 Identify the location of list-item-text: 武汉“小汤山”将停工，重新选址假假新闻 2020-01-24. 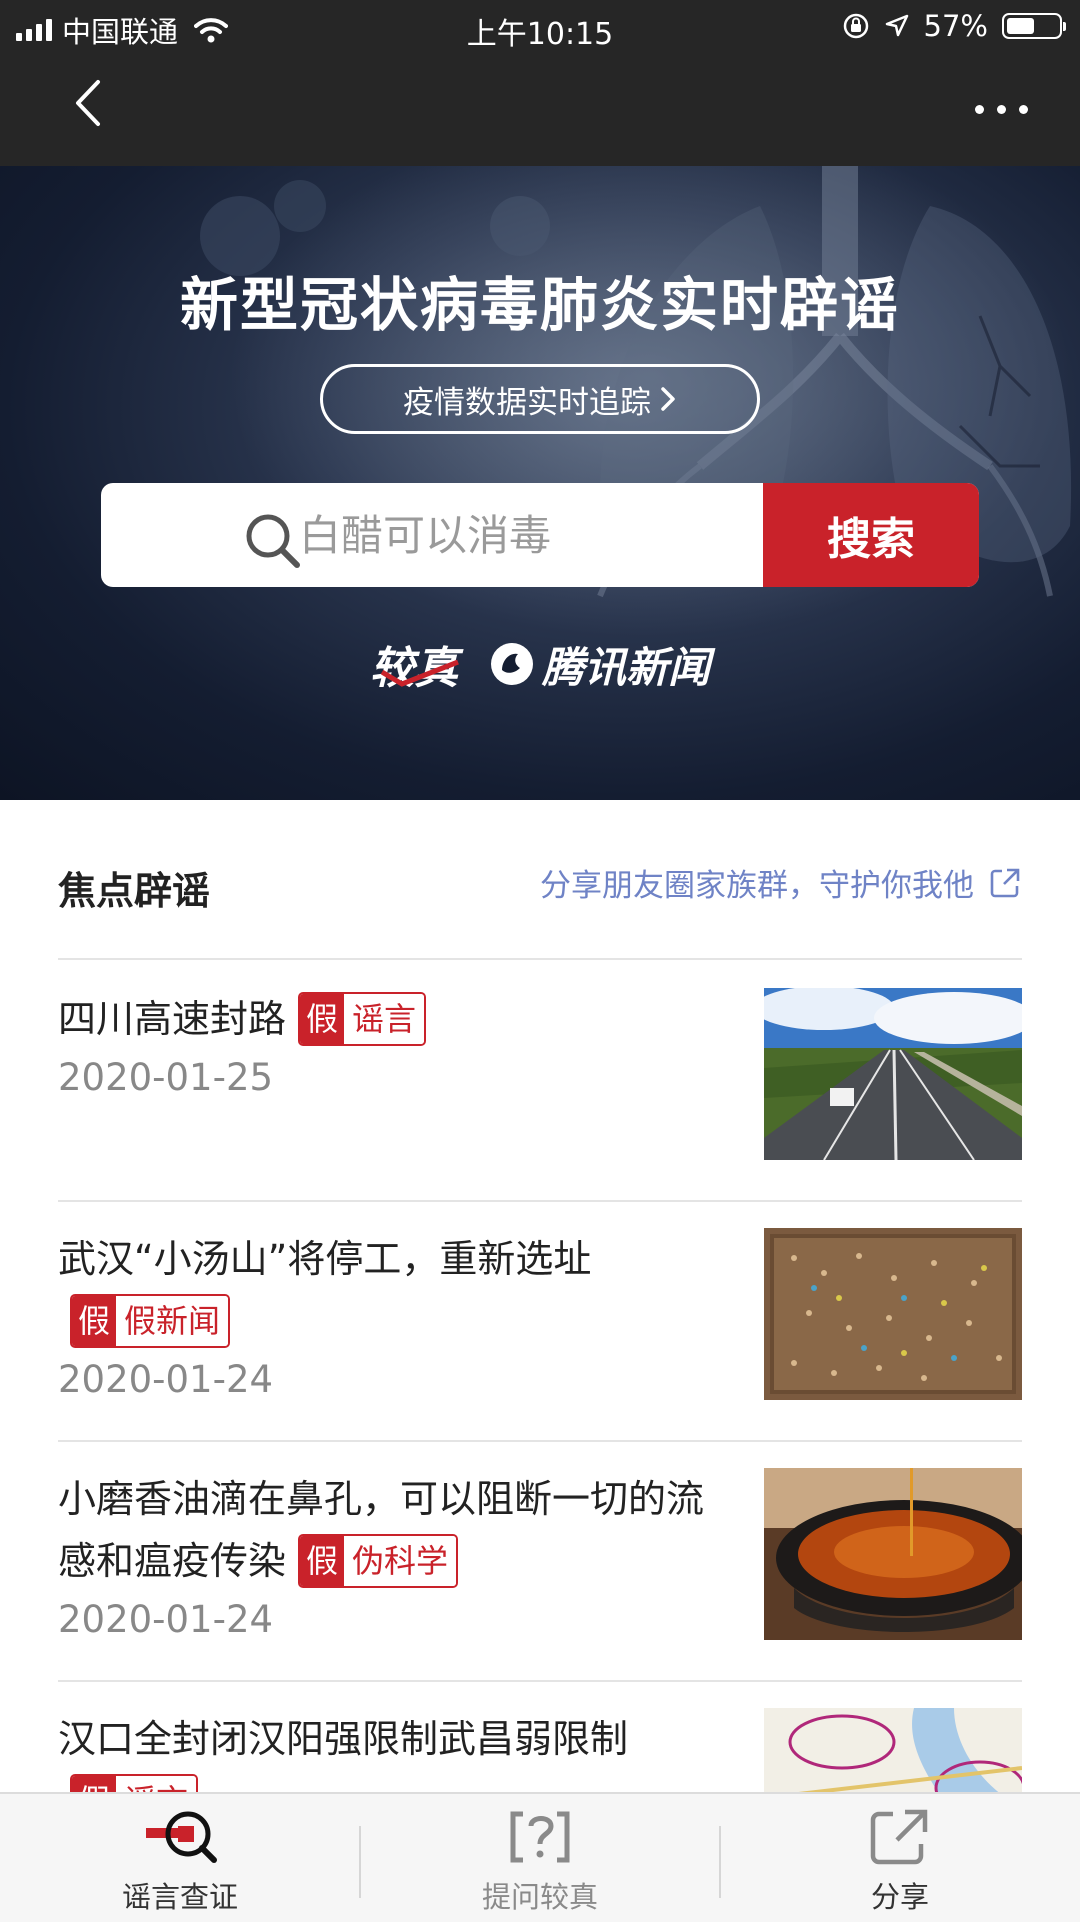
(398, 1314).